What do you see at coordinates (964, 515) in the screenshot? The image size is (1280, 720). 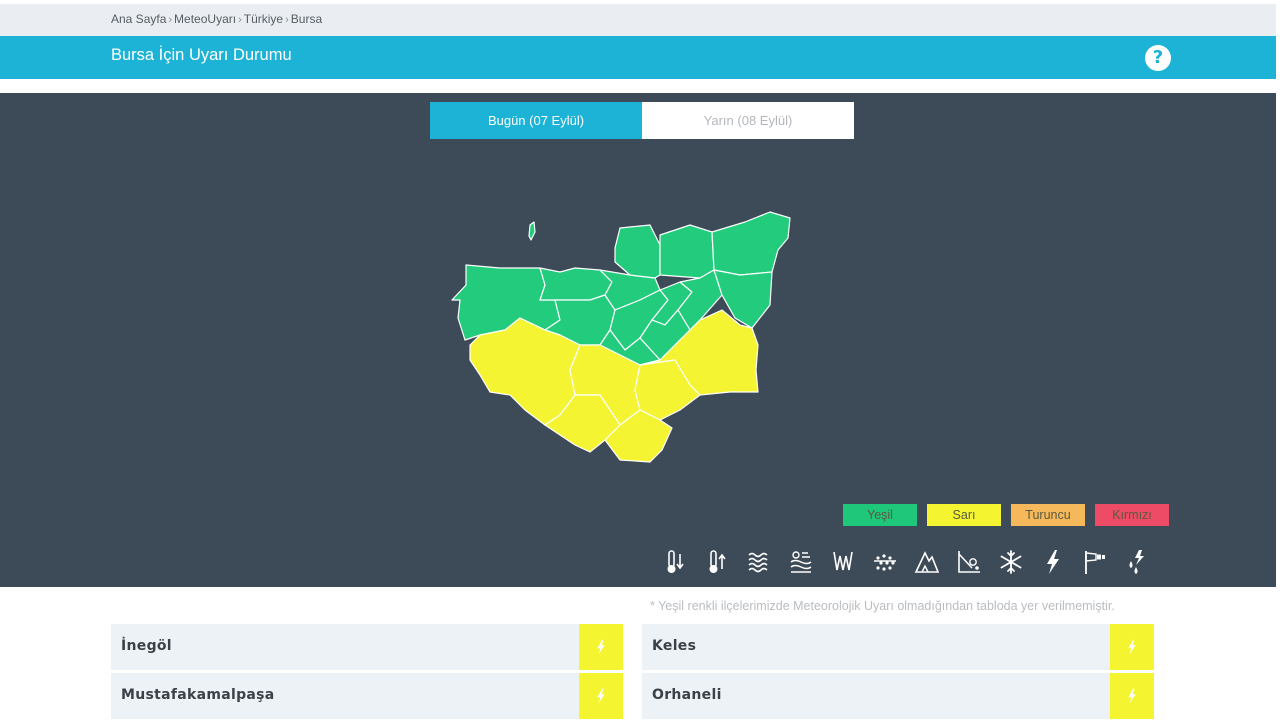 I see `legend-yellow: Sarı` at bounding box center [964, 515].